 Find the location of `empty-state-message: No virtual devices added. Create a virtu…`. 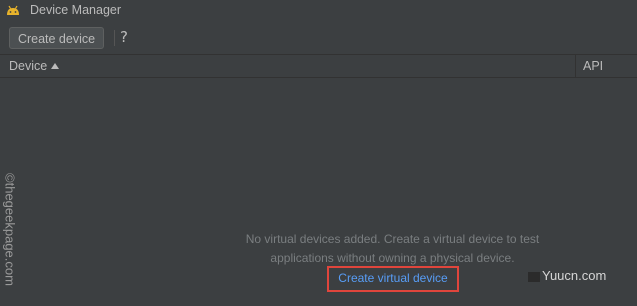

empty-state-message: No virtual devices added. Create a virtu… is located at coordinates (392, 248).